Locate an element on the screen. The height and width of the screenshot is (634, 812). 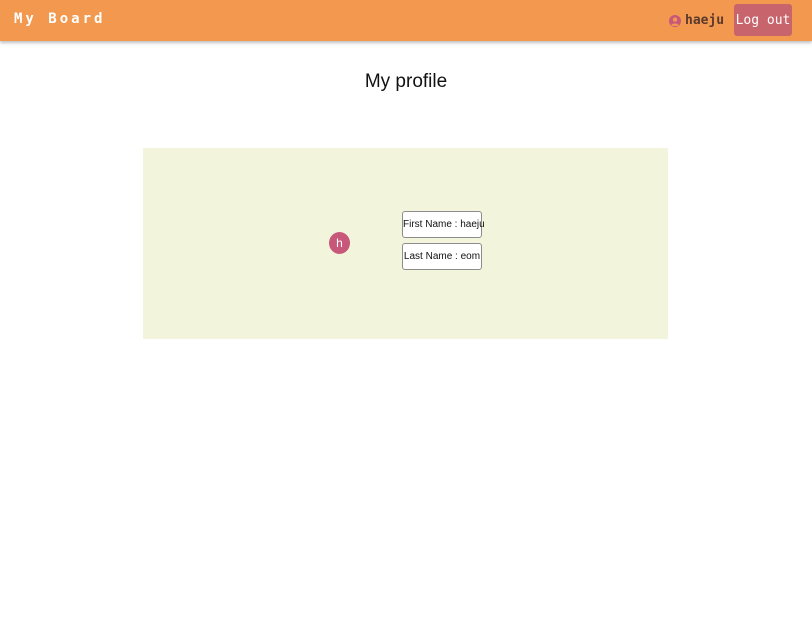
brand-logo-text: My Board is located at coordinates (59, 19).